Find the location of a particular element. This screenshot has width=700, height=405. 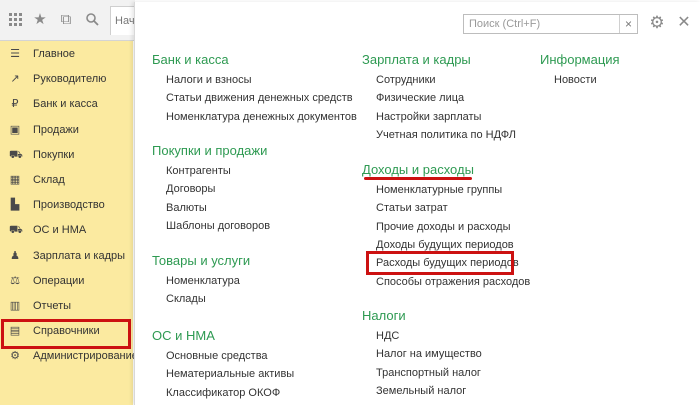

section-link: Основные средства is located at coordinates (217, 356).